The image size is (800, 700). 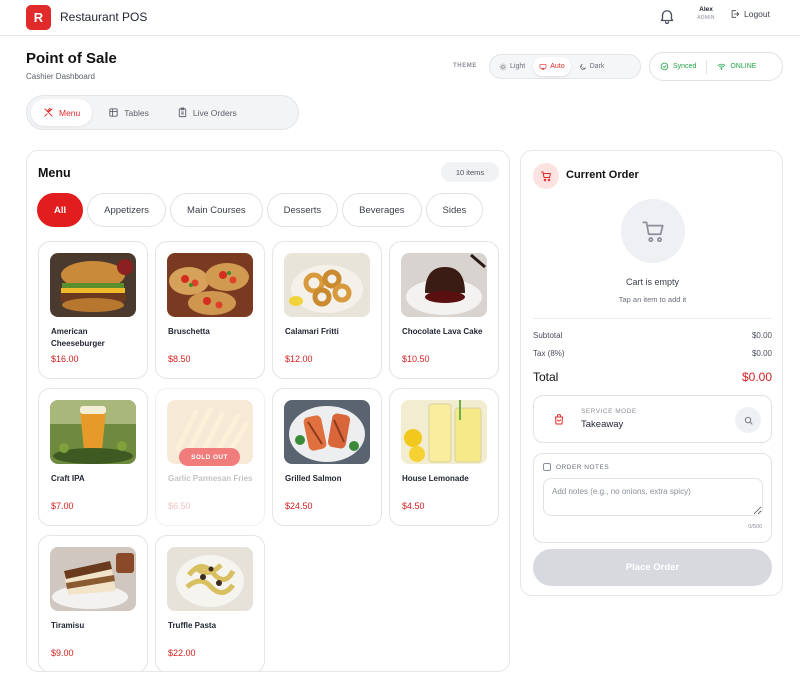 I want to click on status-divider, so click(x=707, y=66).